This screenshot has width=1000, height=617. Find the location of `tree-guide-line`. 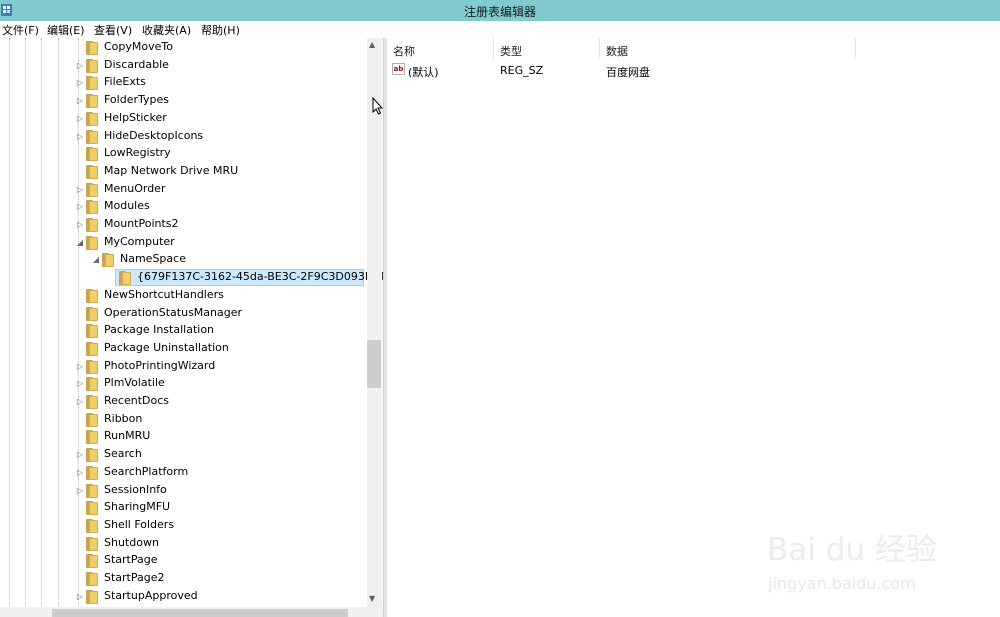

tree-guide-line is located at coordinates (41, 323).